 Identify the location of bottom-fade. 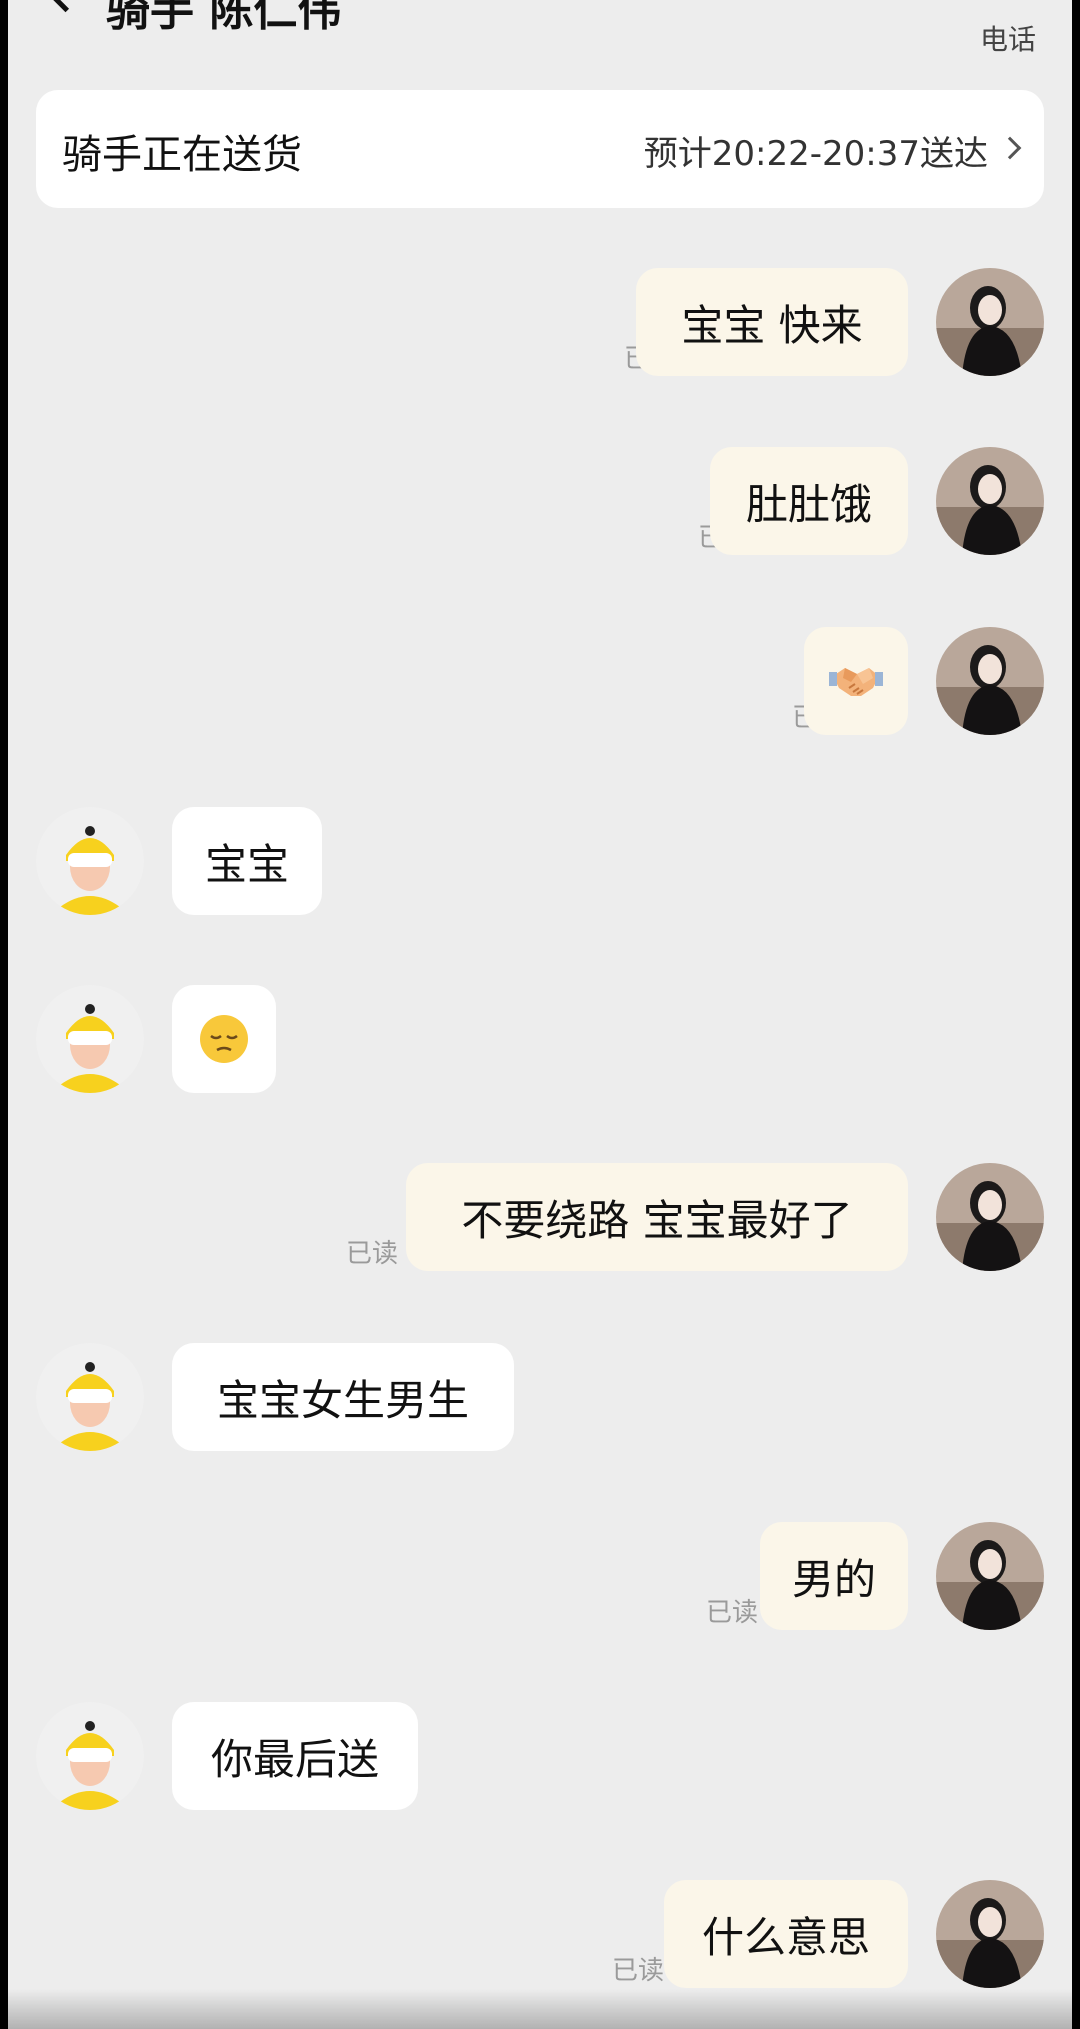
(540, 2009).